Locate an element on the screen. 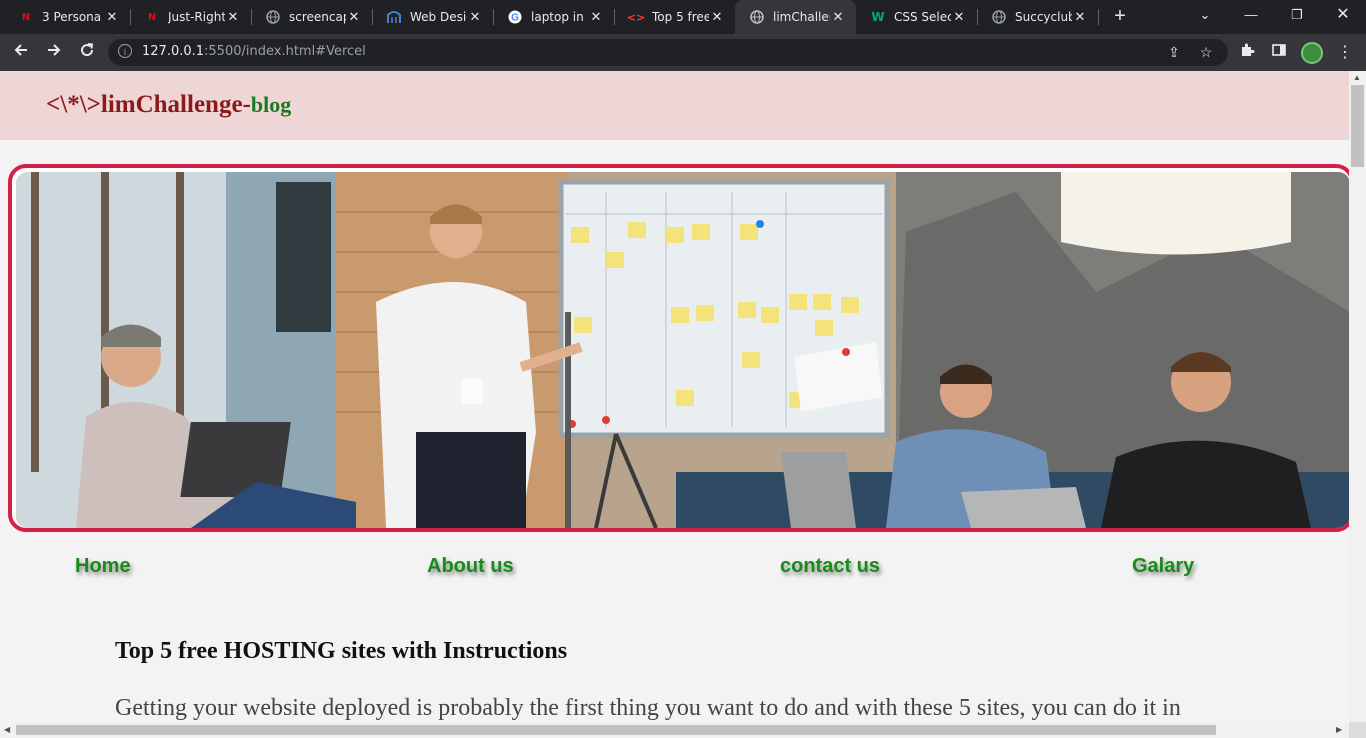  tab-label: limChallen is located at coordinates (801, 17).